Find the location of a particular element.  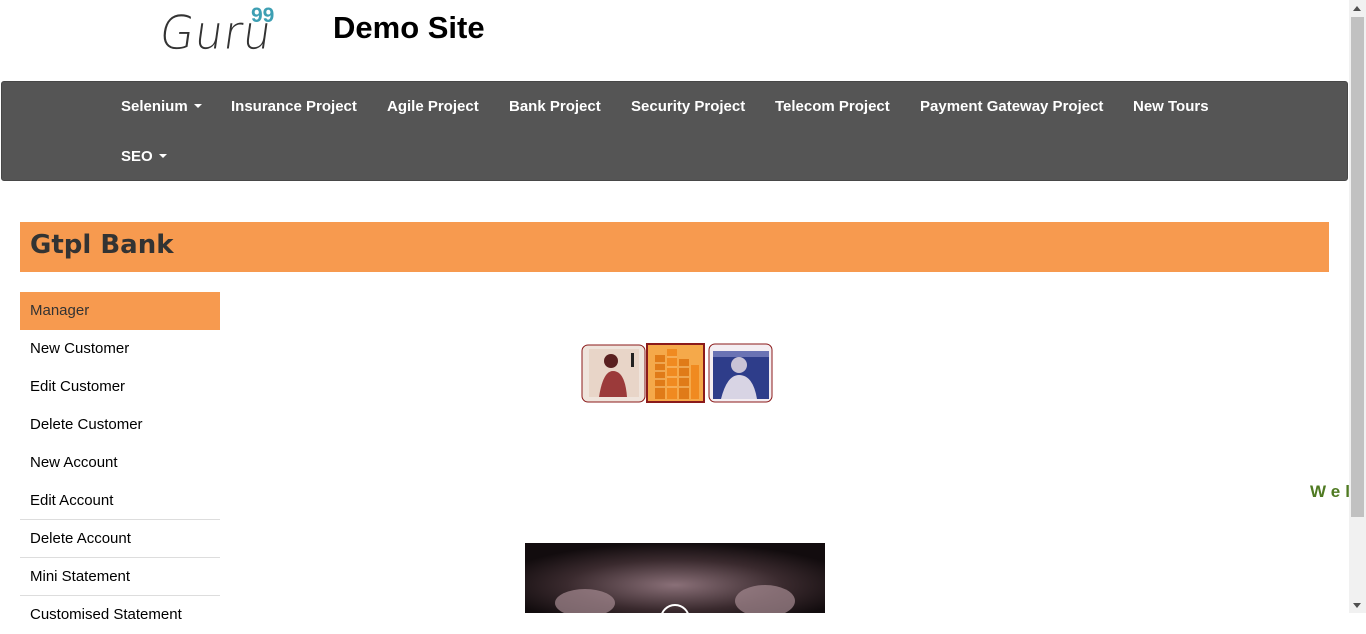

nav-new-tours: New Tours is located at coordinates (1171, 106).